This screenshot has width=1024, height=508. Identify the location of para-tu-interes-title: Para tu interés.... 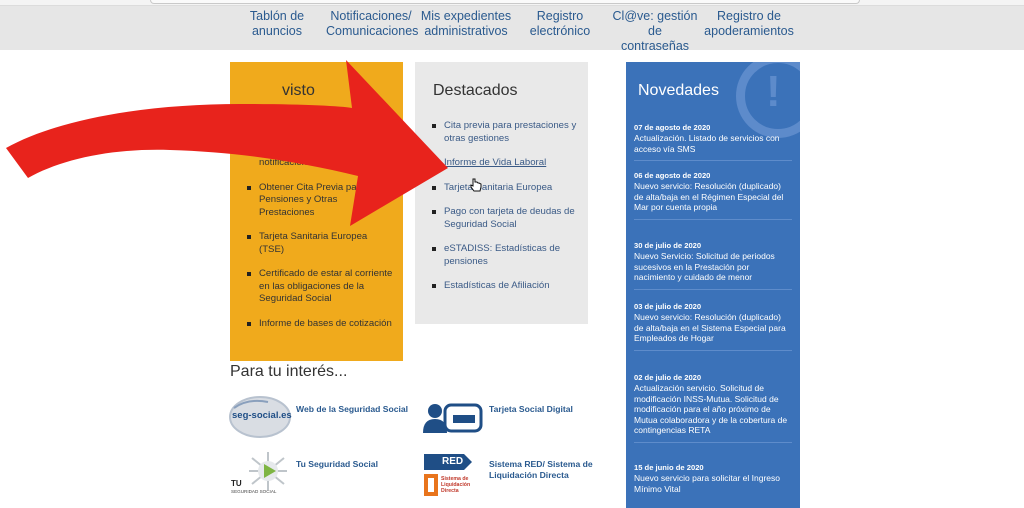
(289, 371).